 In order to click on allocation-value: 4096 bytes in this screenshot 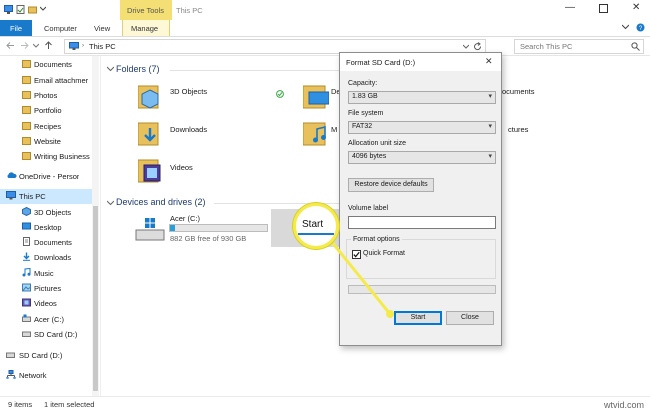, I will do `click(369, 156)`.